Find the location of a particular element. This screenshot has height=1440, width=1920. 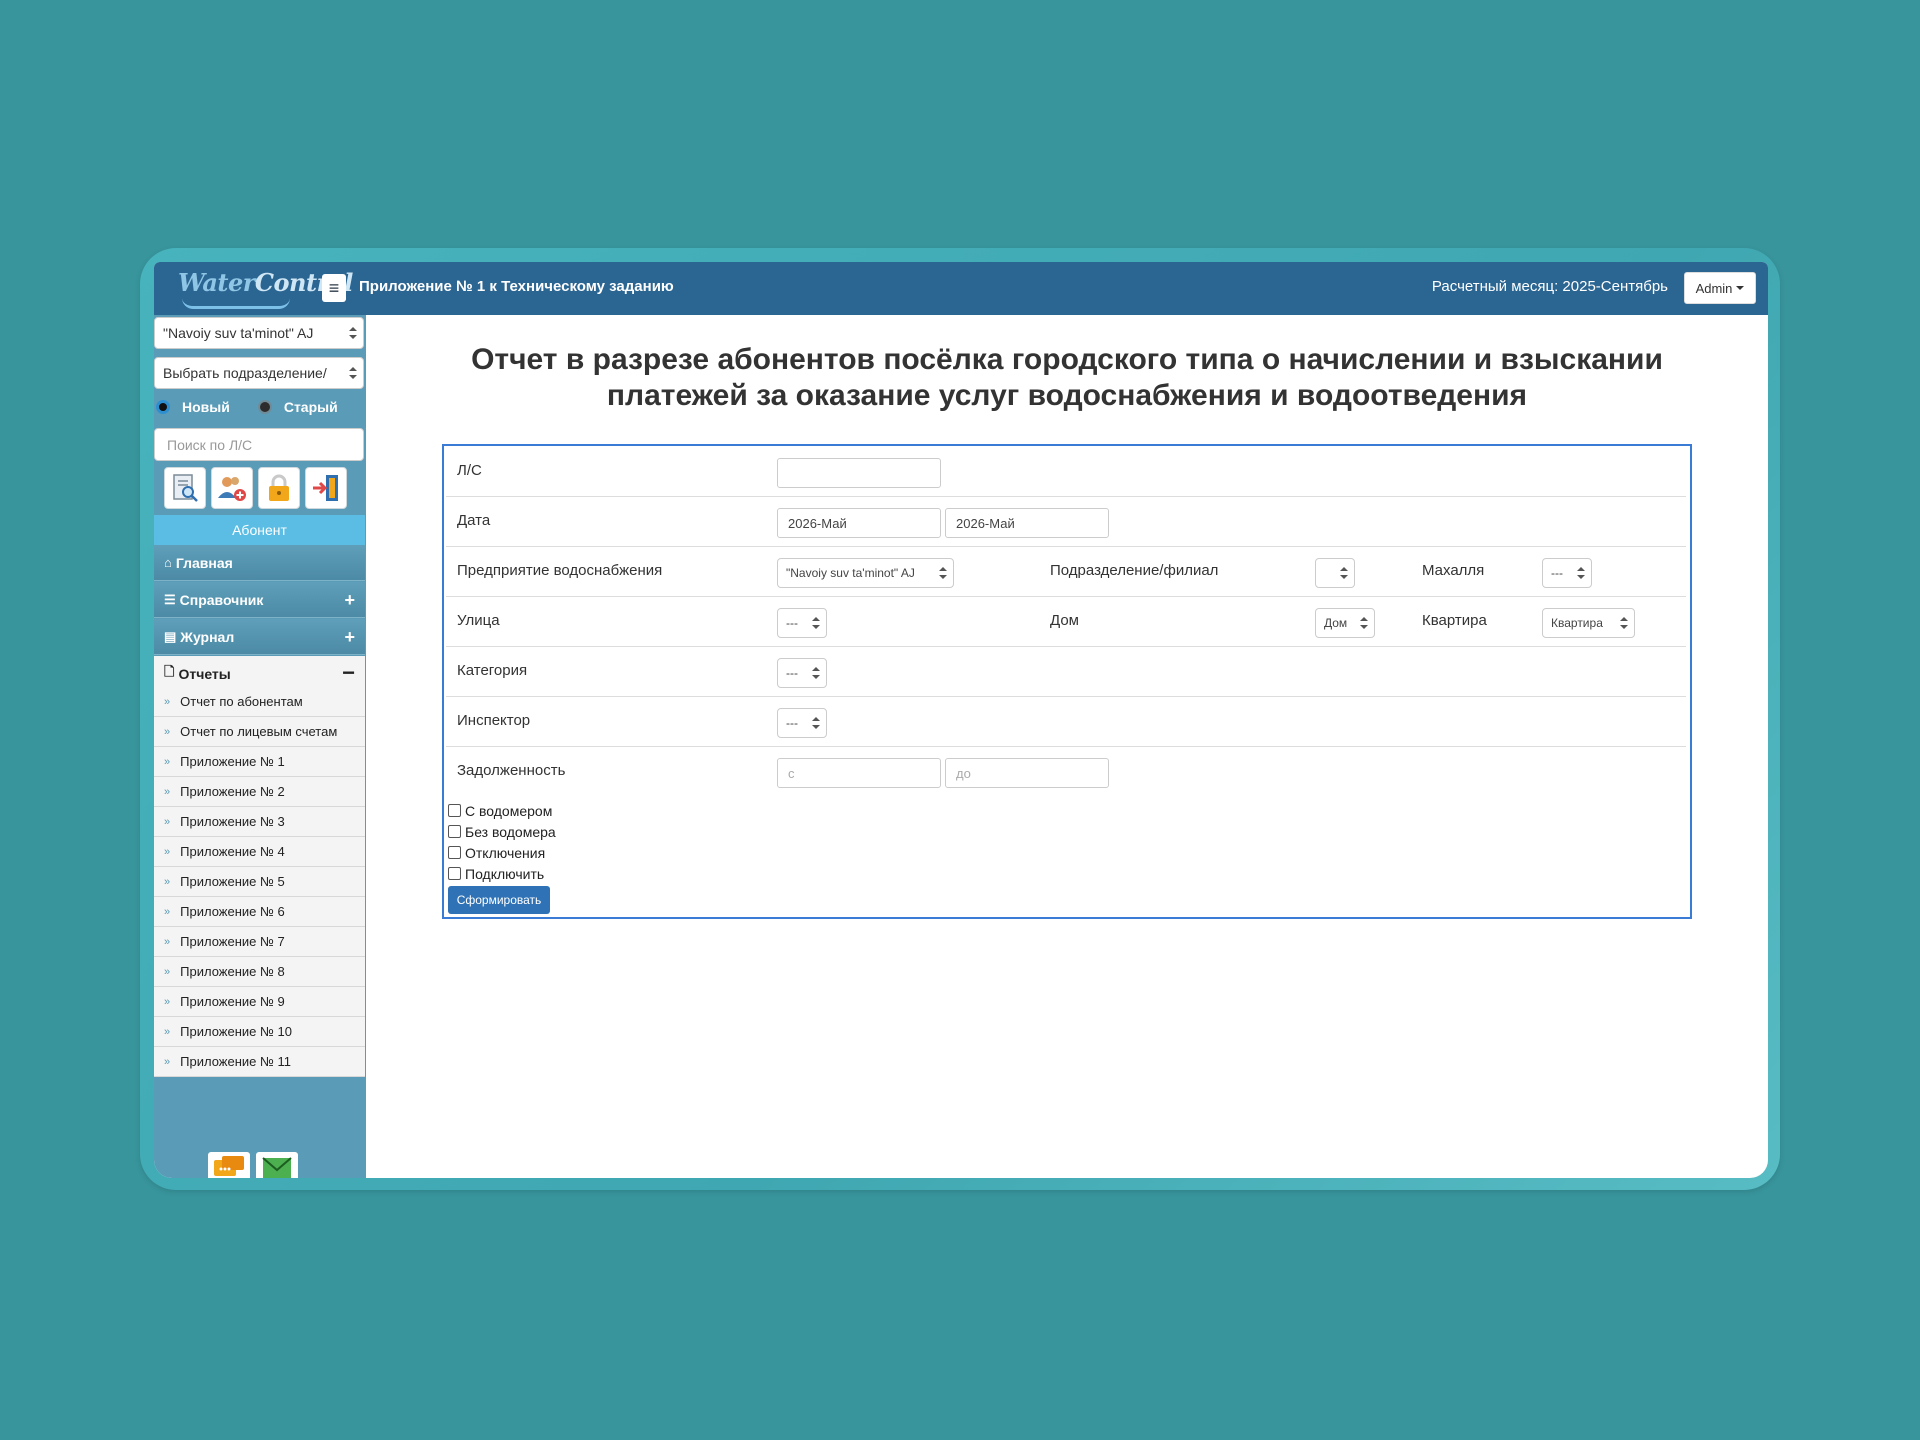

submenu-item-accounts-report: » Отчет по лицевым счетам is located at coordinates (259, 732).